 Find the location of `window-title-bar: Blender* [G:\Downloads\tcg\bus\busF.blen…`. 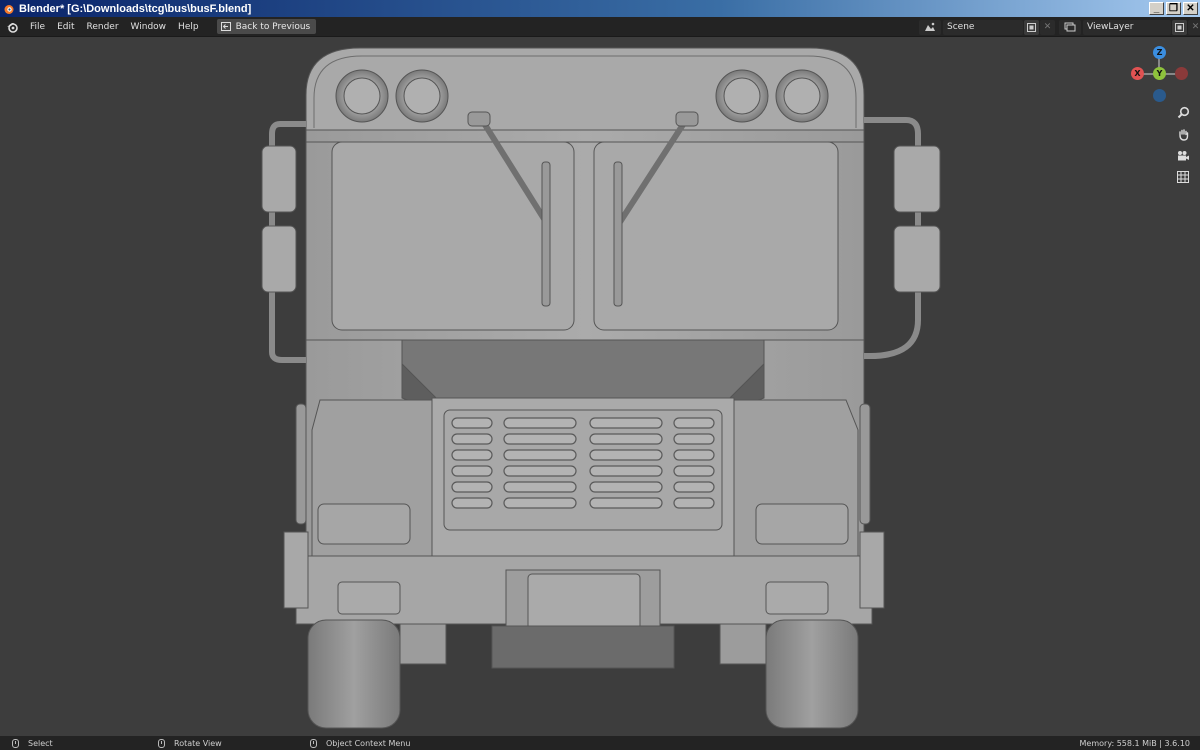

window-title-bar: Blender* [G:\Downloads\tcg\bus\busF.blen… is located at coordinates (600, 8).